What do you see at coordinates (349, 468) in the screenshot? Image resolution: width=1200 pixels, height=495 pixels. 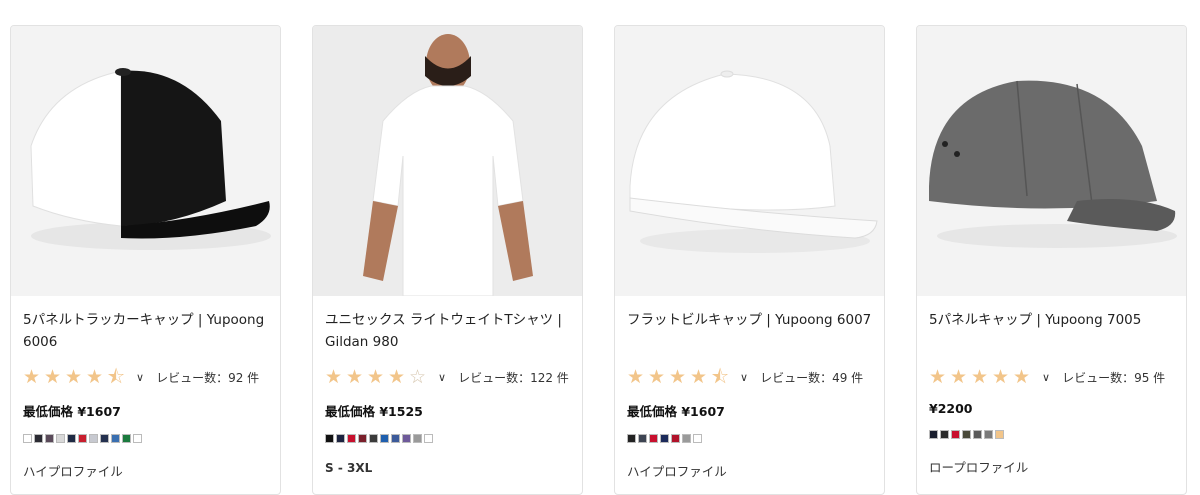 I see `size-range: S - 3XL` at bounding box center [349, 468].